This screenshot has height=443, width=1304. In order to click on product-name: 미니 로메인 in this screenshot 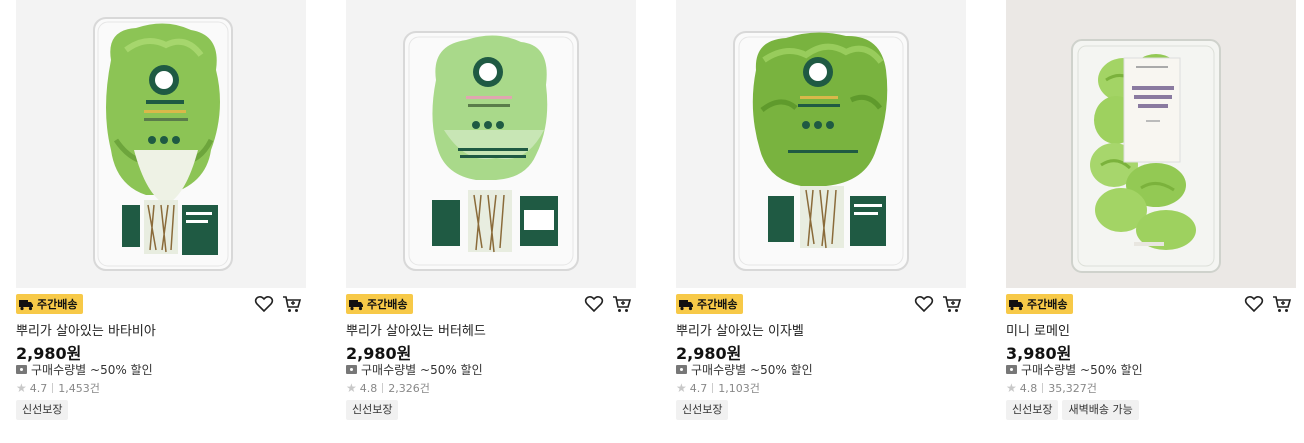, I will do `click(1038, 329)`.